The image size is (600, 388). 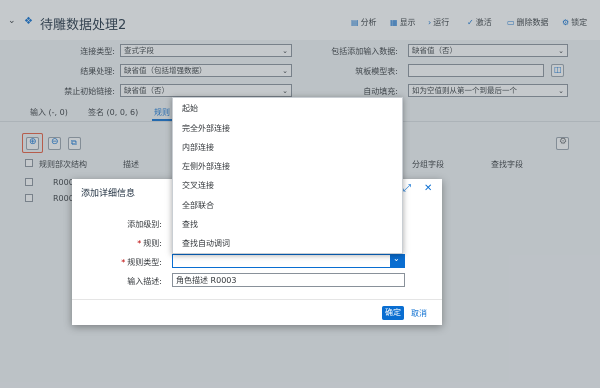 I want to click on dropdown-item-inner-join: 内部连接, so click(x=198, y=147).